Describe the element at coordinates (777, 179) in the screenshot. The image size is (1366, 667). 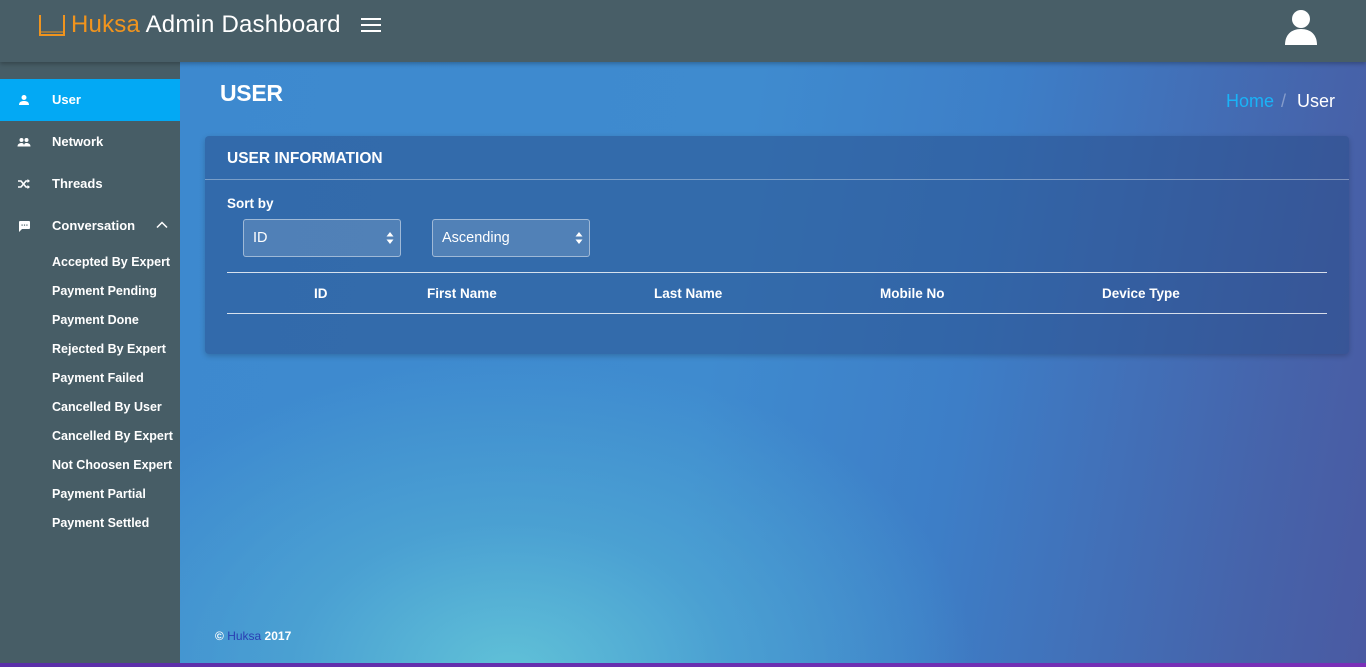
I see `card-divider` at that location.